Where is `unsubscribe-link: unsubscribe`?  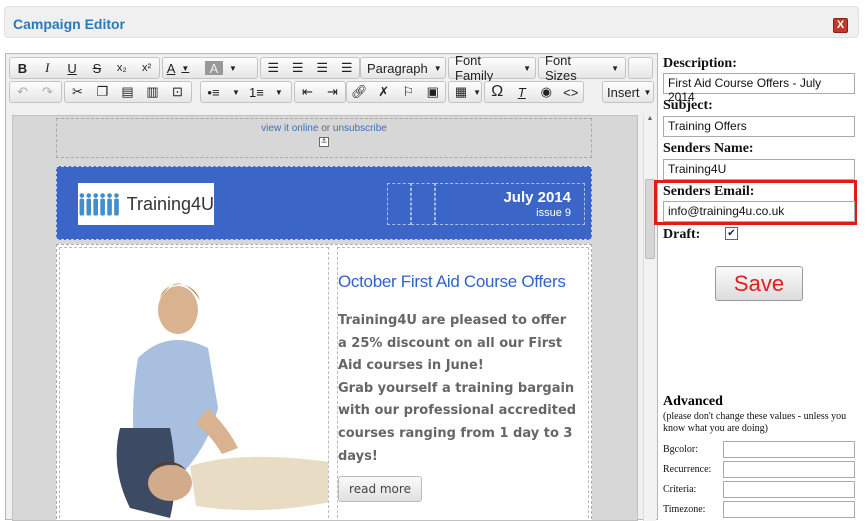
unsubscribe-link: unsubscribe is located at coordinates (360, 128).